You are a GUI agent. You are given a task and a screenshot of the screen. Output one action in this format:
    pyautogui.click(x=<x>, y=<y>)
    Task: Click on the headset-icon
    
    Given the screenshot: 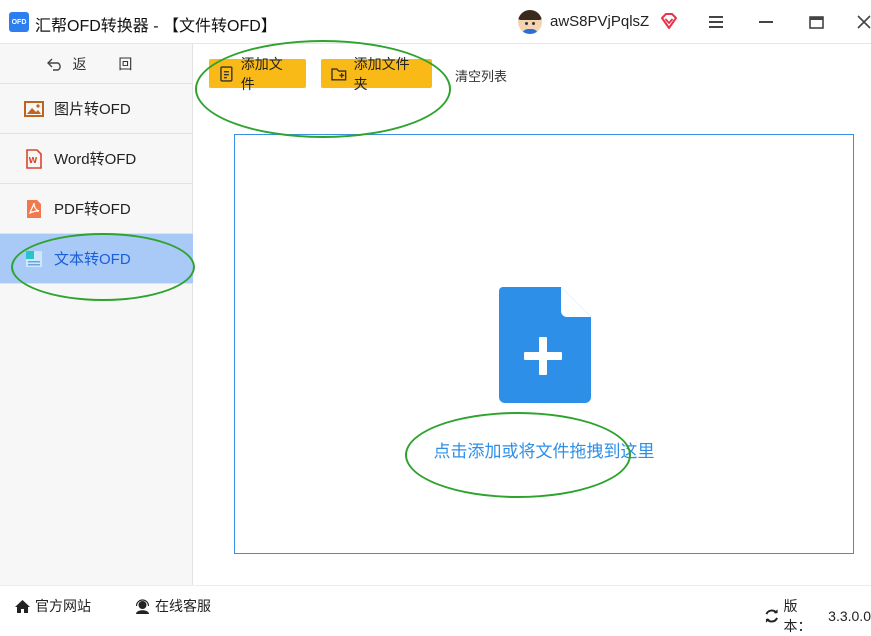 What is the action you would take?
    pyautogui.click(x=142, y=606)
    